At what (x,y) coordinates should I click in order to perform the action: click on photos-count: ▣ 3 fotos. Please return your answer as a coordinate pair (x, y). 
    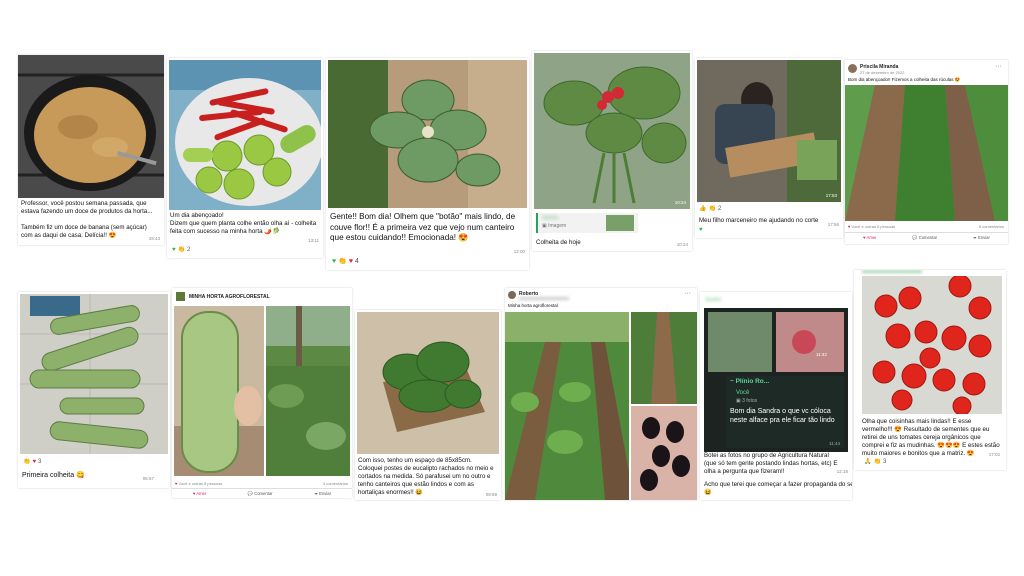
    Looking at the image, I should click on (747, 401).